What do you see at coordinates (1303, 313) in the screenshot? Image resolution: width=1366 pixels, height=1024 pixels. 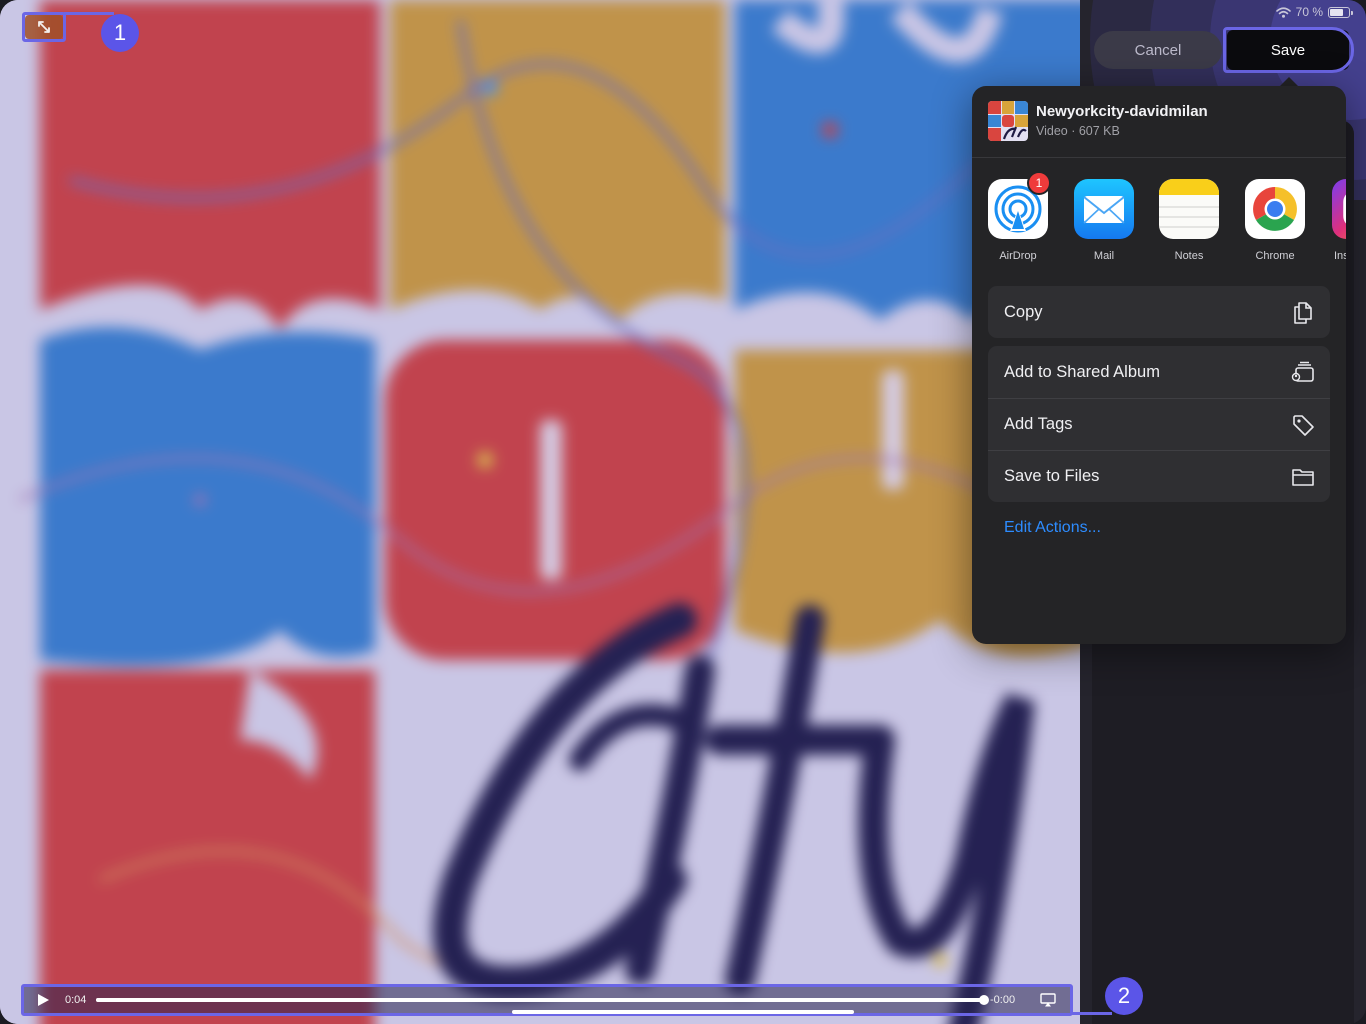 I see `copy-icon` at bounding box center [1303, 313].